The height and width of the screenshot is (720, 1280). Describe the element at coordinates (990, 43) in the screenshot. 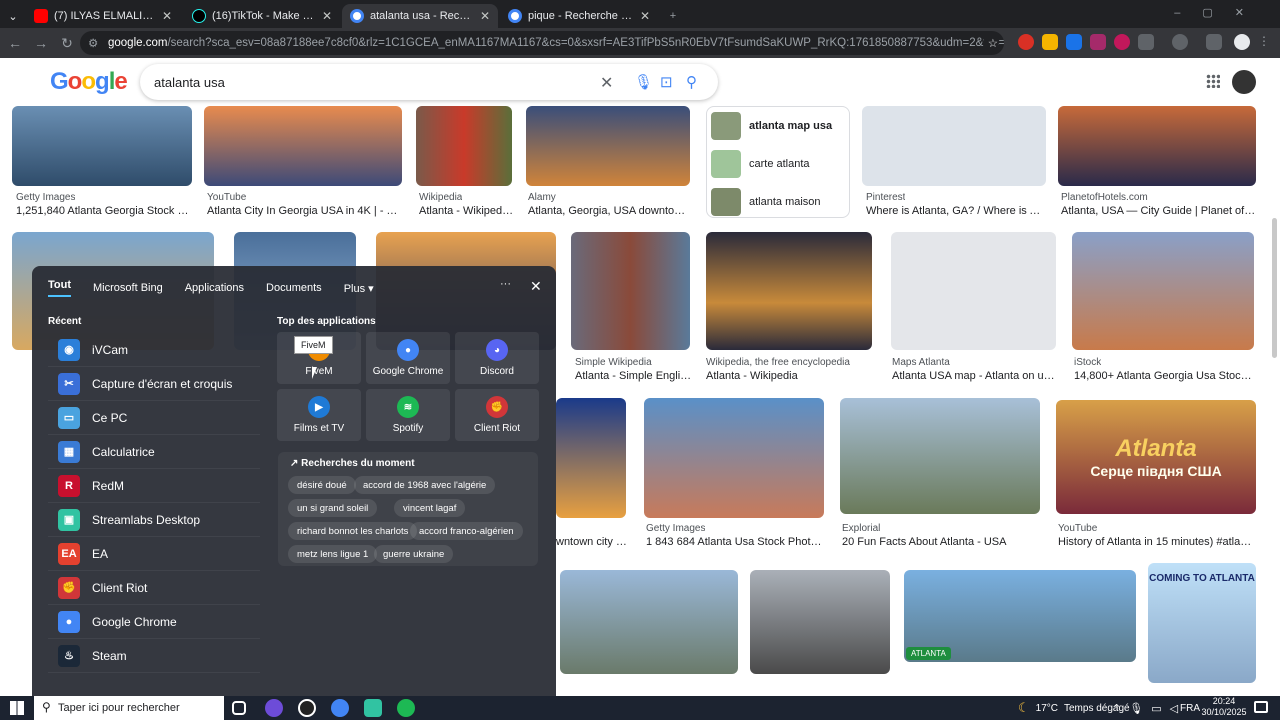

I see `bookmark-star-icon: ☆` at that location.